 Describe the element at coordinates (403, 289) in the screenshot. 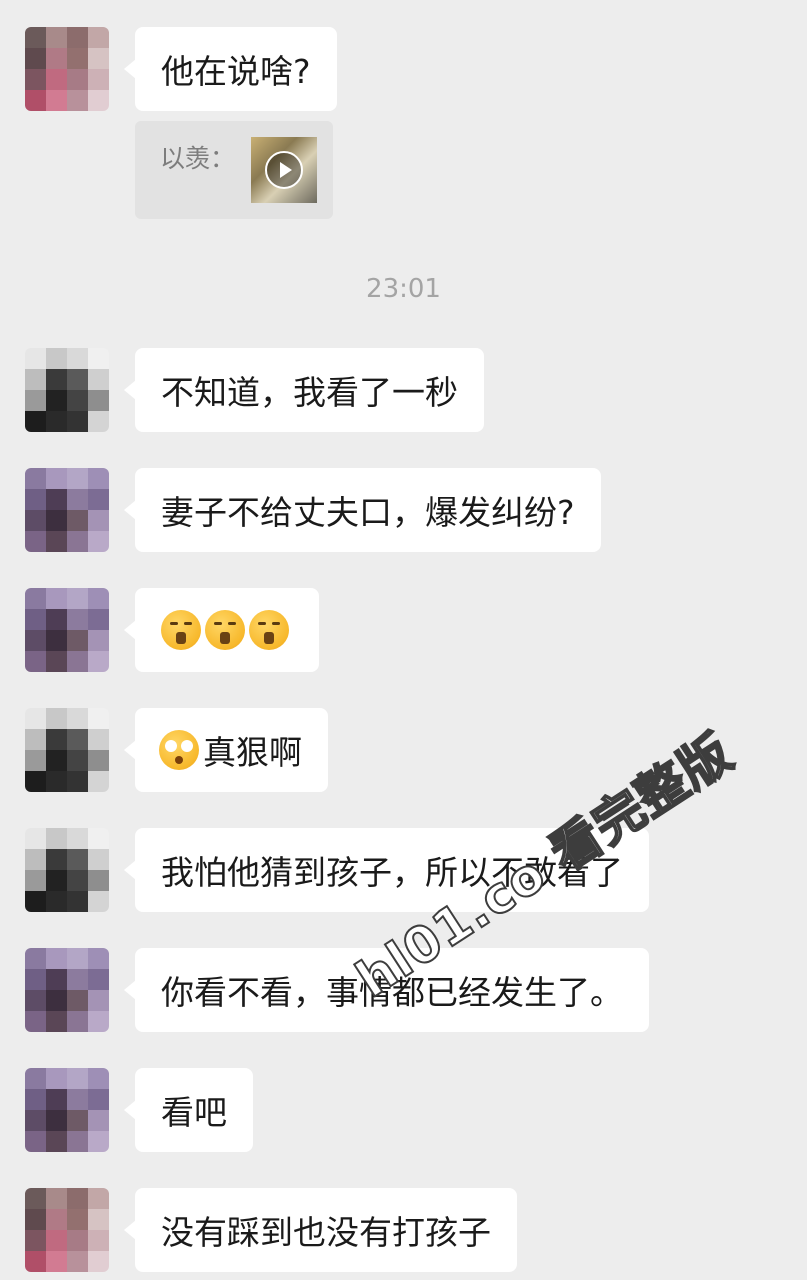

I see `timestamp: 23:01` at that location.